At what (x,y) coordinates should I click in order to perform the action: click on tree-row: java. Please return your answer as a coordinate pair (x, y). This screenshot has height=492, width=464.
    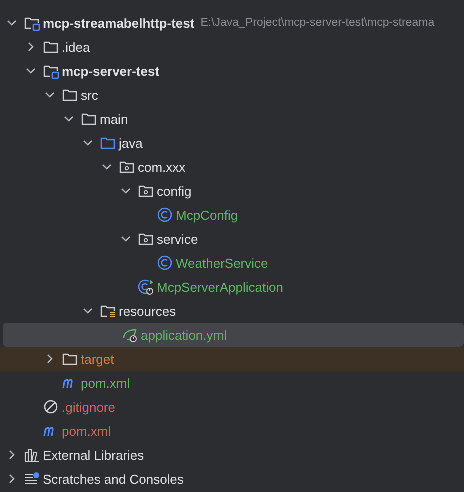
    Looking at the image, I should click on (232, 143).